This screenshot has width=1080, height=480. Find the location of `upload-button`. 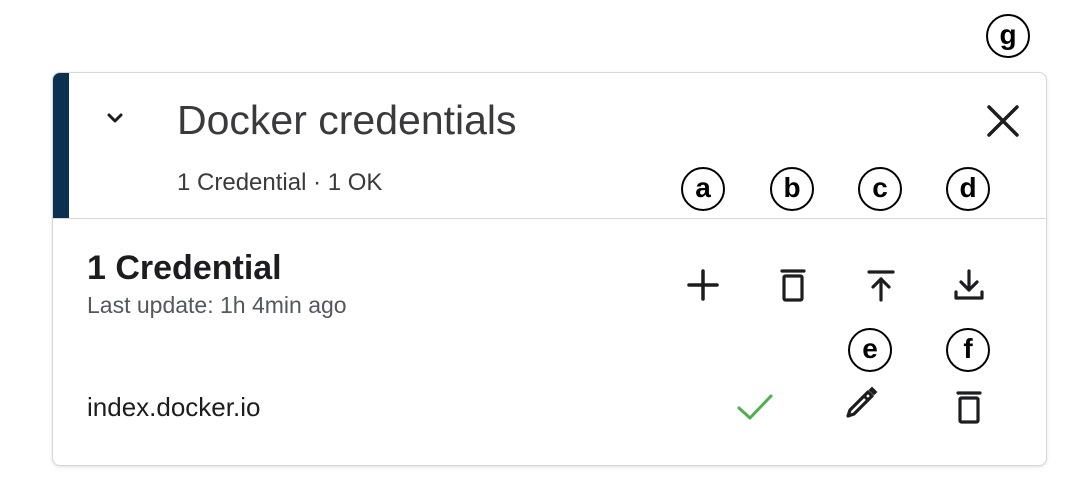

upload-button is located at coordinates (881, 285).